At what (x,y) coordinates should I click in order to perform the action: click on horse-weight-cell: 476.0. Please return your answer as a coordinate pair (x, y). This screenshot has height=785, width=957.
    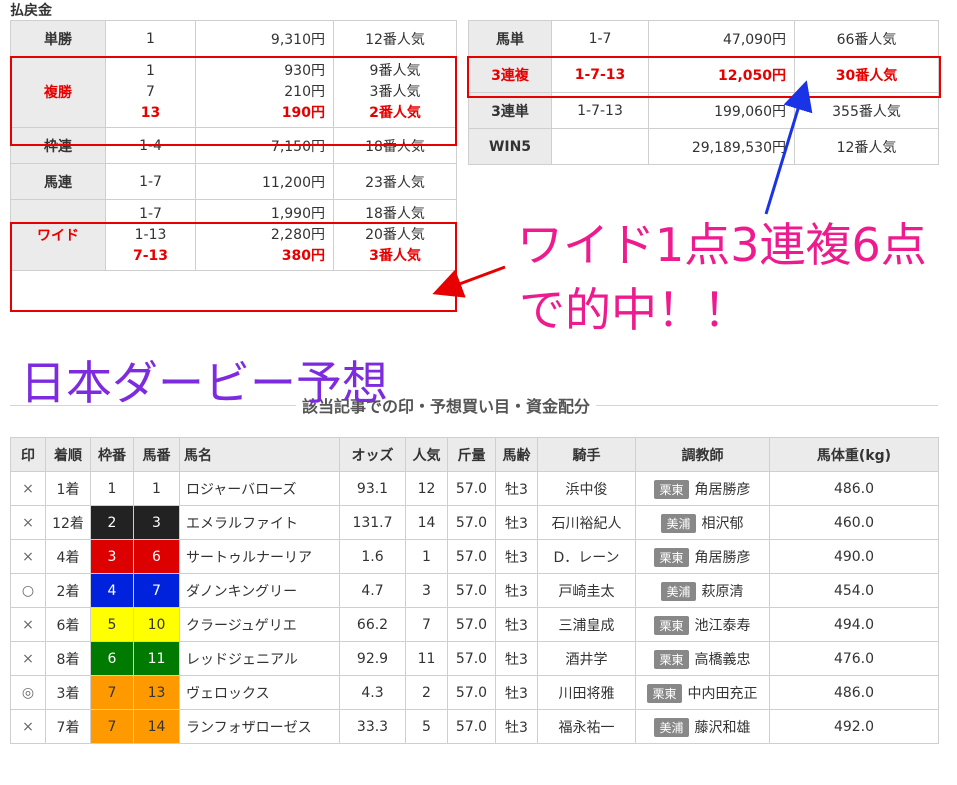
    Looking at the image, I should click on (854, 658).